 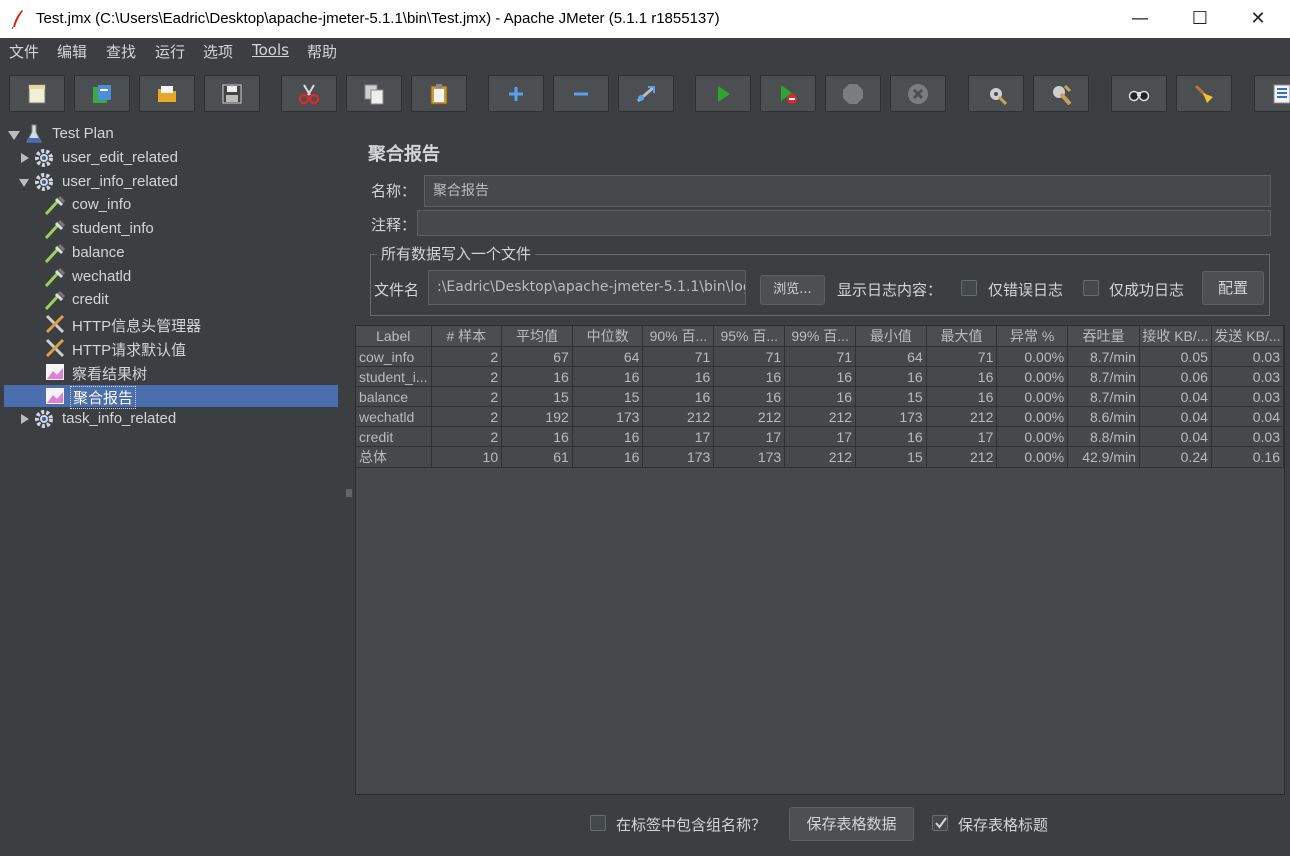 What do you see at coordinates (349, 493) in the screenshot?
I see `grip-icon` at bounding box center [349, 493].